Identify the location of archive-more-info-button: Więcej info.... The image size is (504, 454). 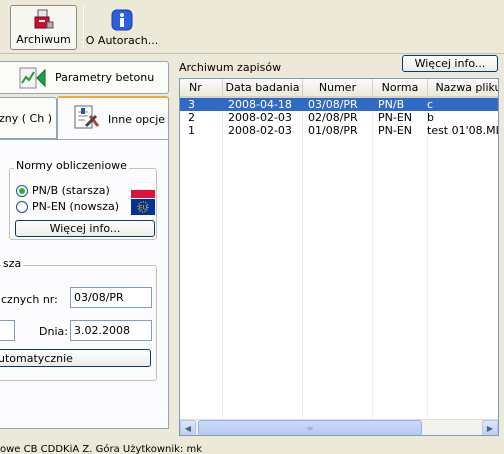
(450, 63).